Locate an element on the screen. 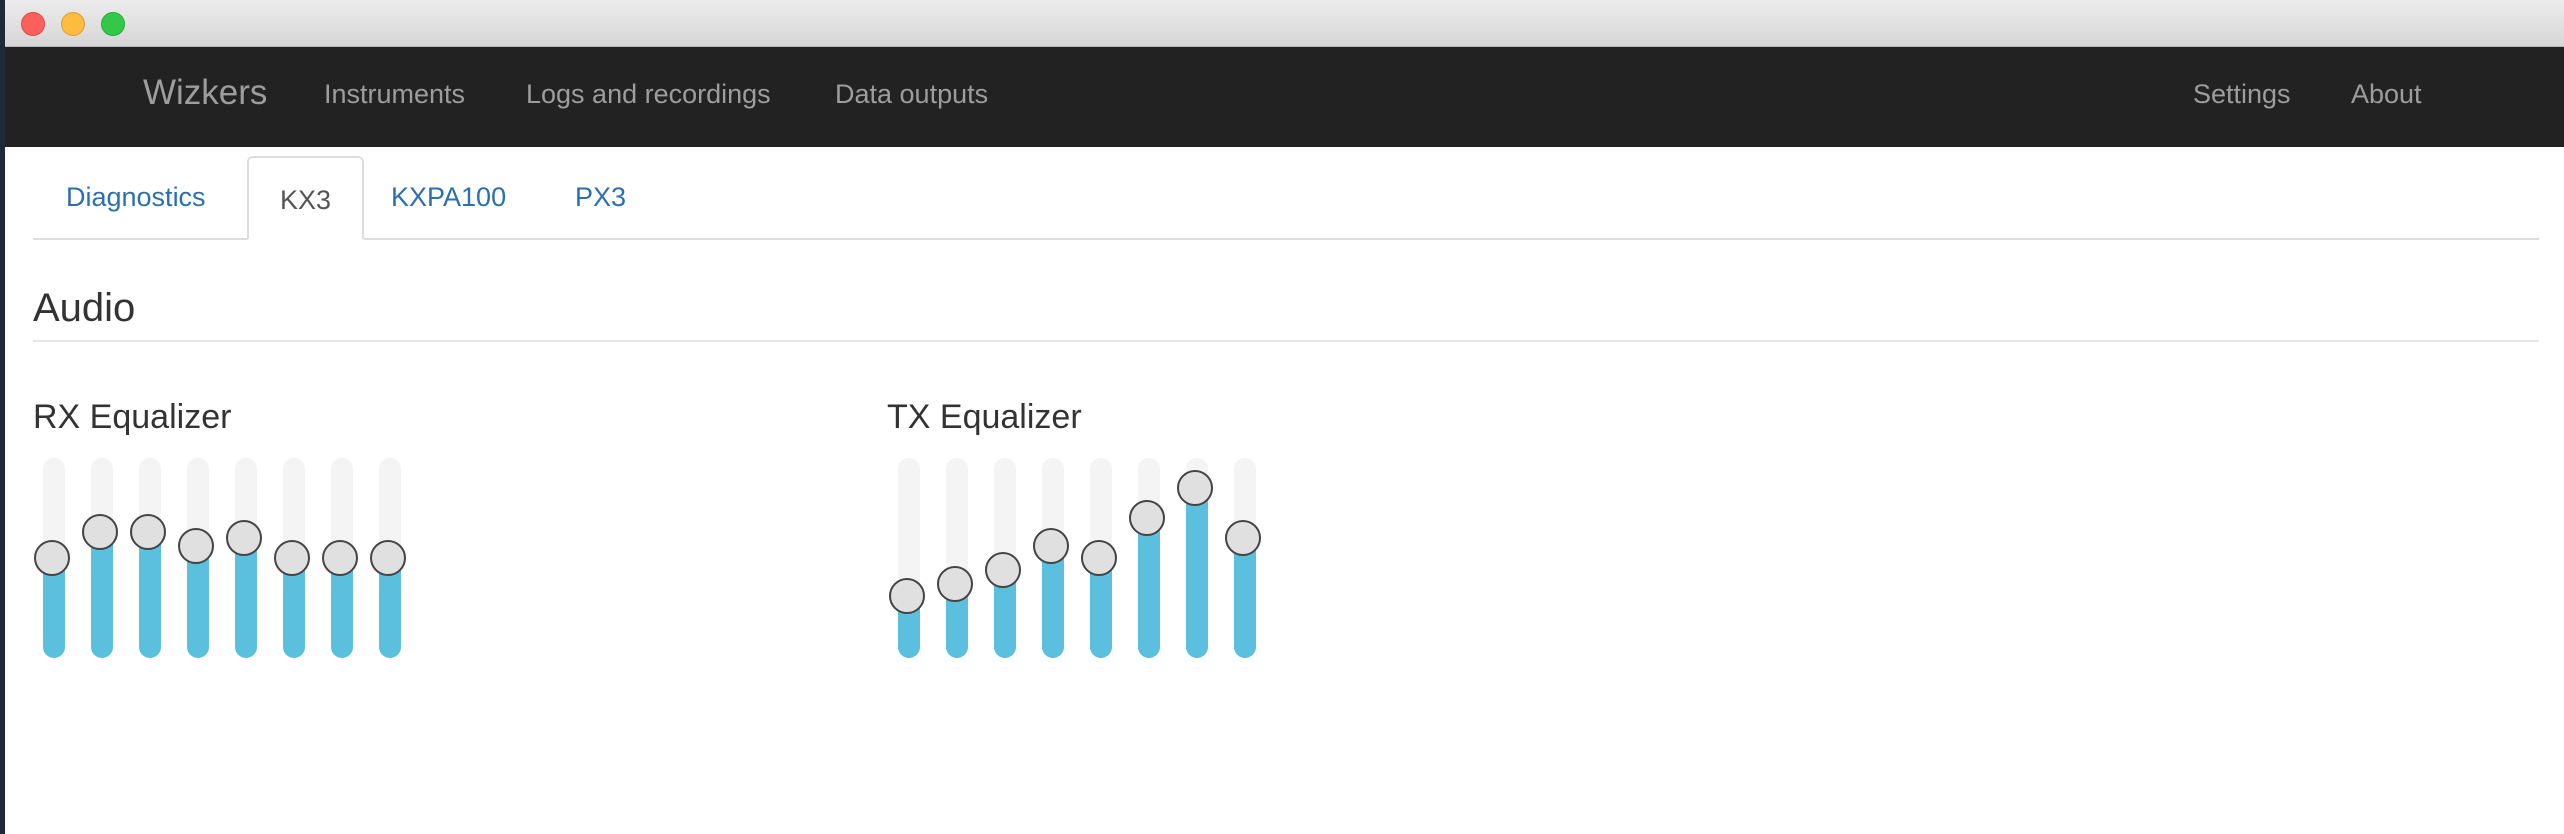 Image resolution: width=2564 pixels, height=834 pixels. tx-eq-band-3-slider is located at coordinates (1003, 558).